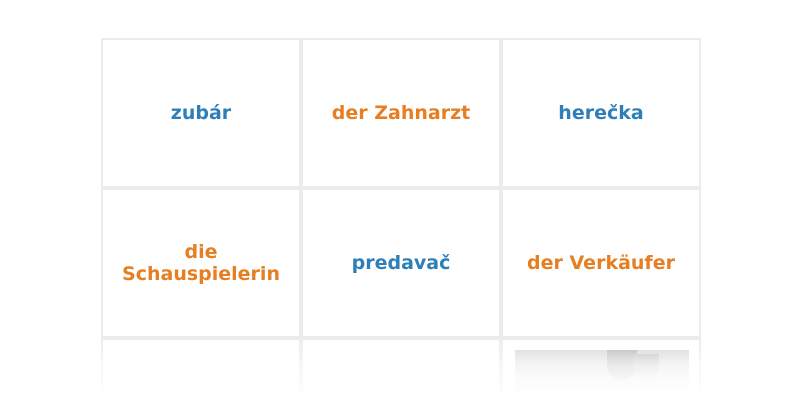 The image size is (800, 400). Describe the element at coordinates (646, 366) in the screenshot. I see `photo-shape` at that location.